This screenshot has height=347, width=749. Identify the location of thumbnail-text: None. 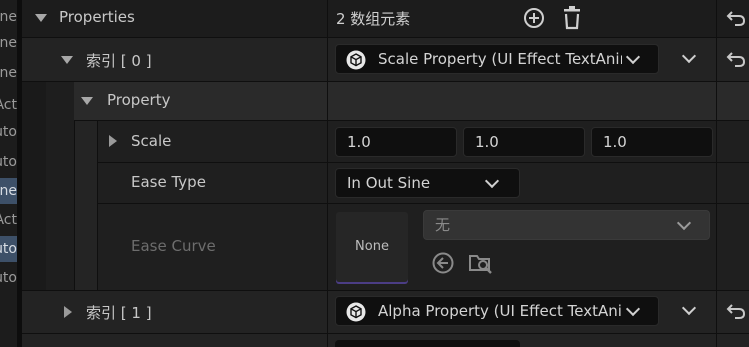
(372, 246).